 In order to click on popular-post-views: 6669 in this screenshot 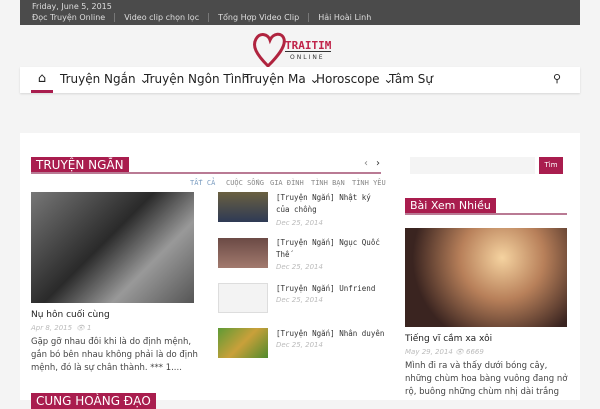, I will do `click(475, 352)`.